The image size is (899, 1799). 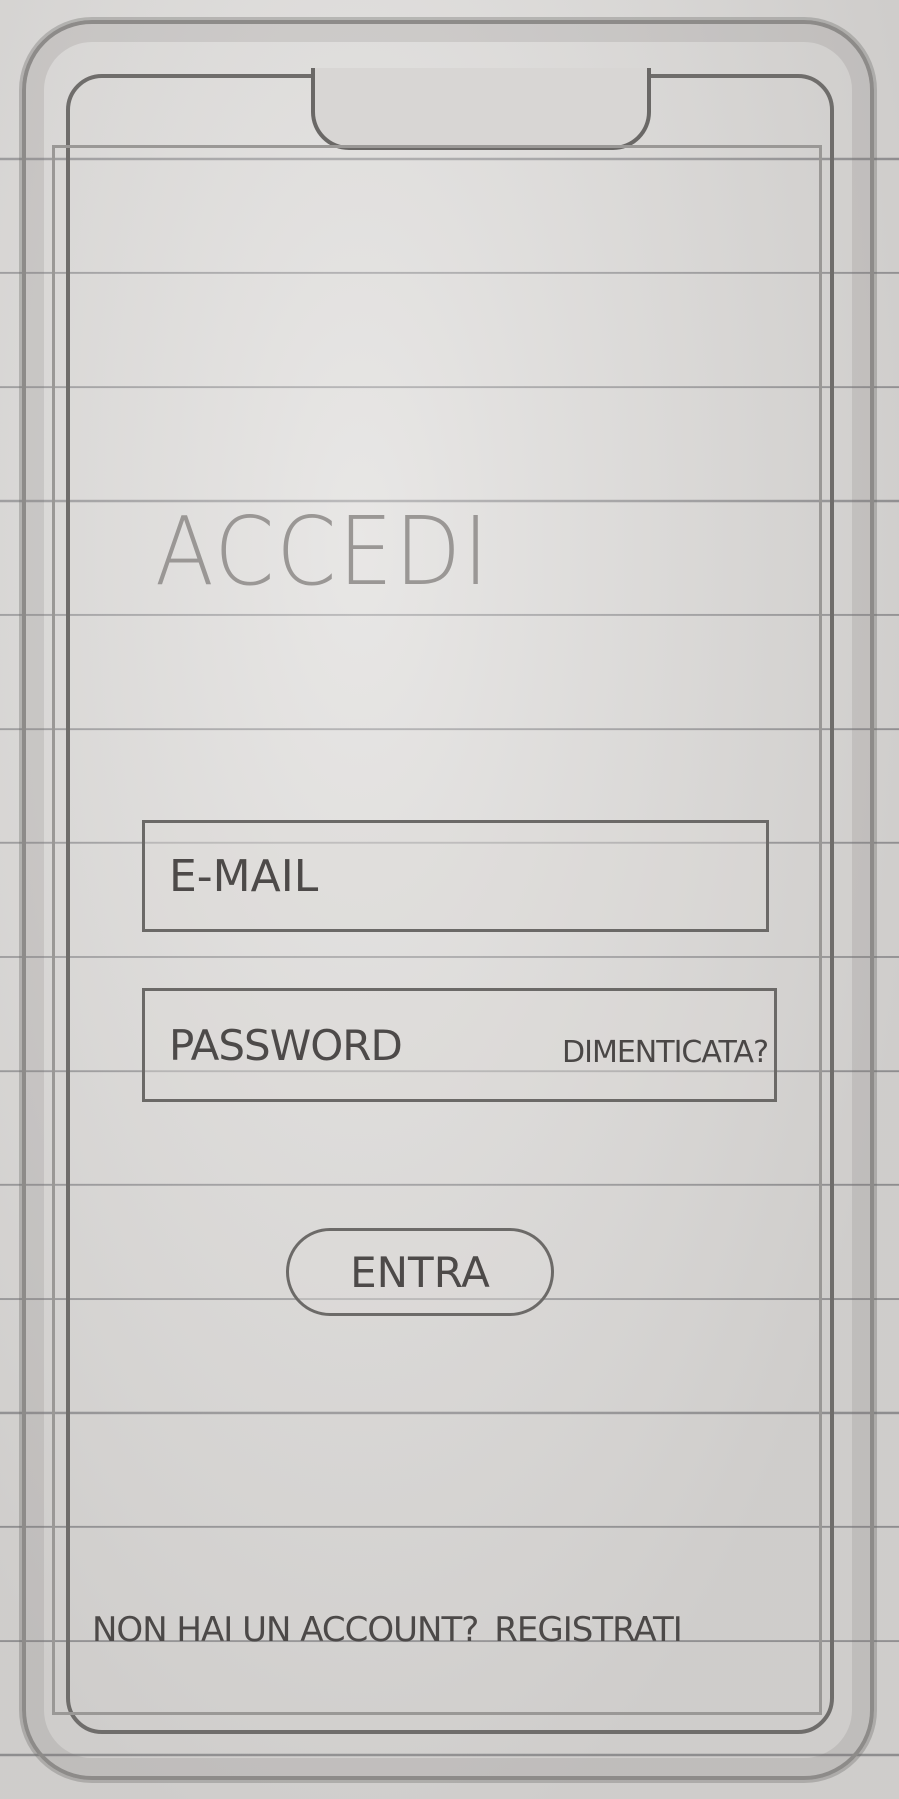 I want to click on email-field-box, so click(x=455, y=876).